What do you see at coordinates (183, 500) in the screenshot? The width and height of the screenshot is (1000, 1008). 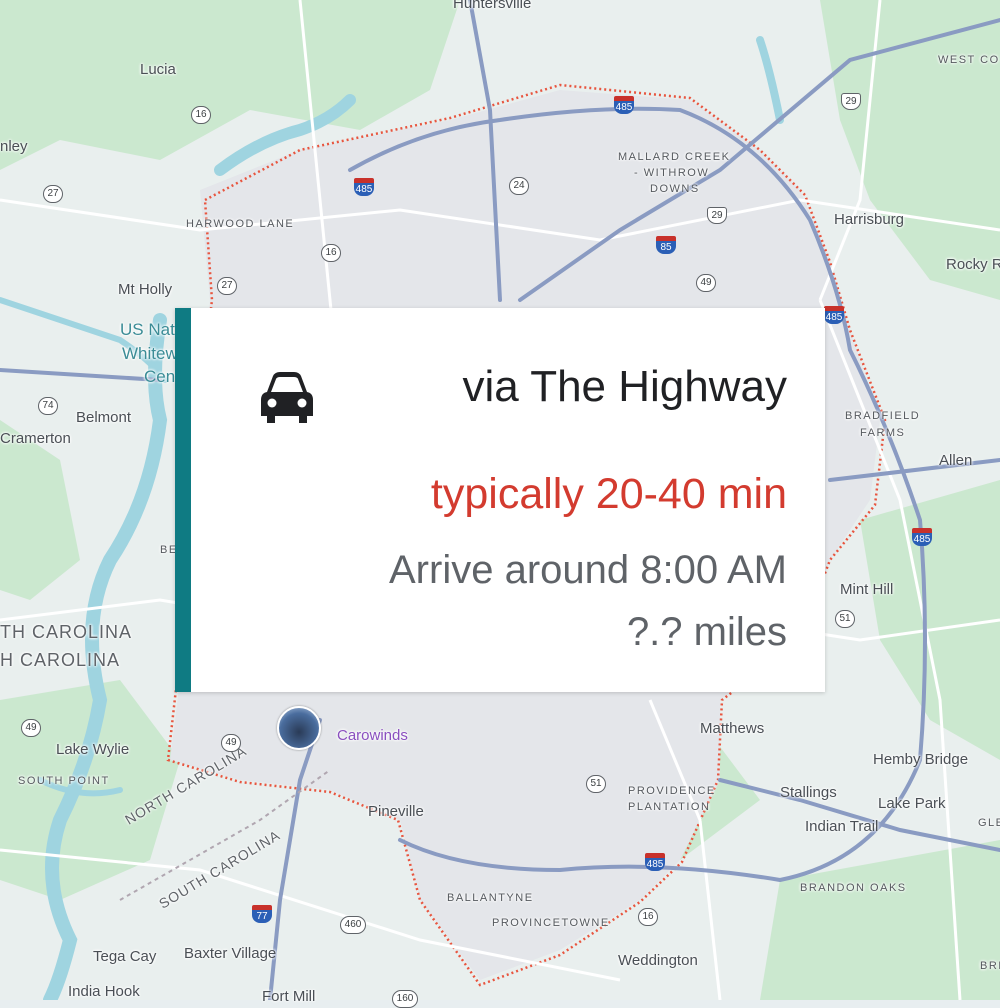 I see `card-accent-bar` at bounding box center [183, 500].